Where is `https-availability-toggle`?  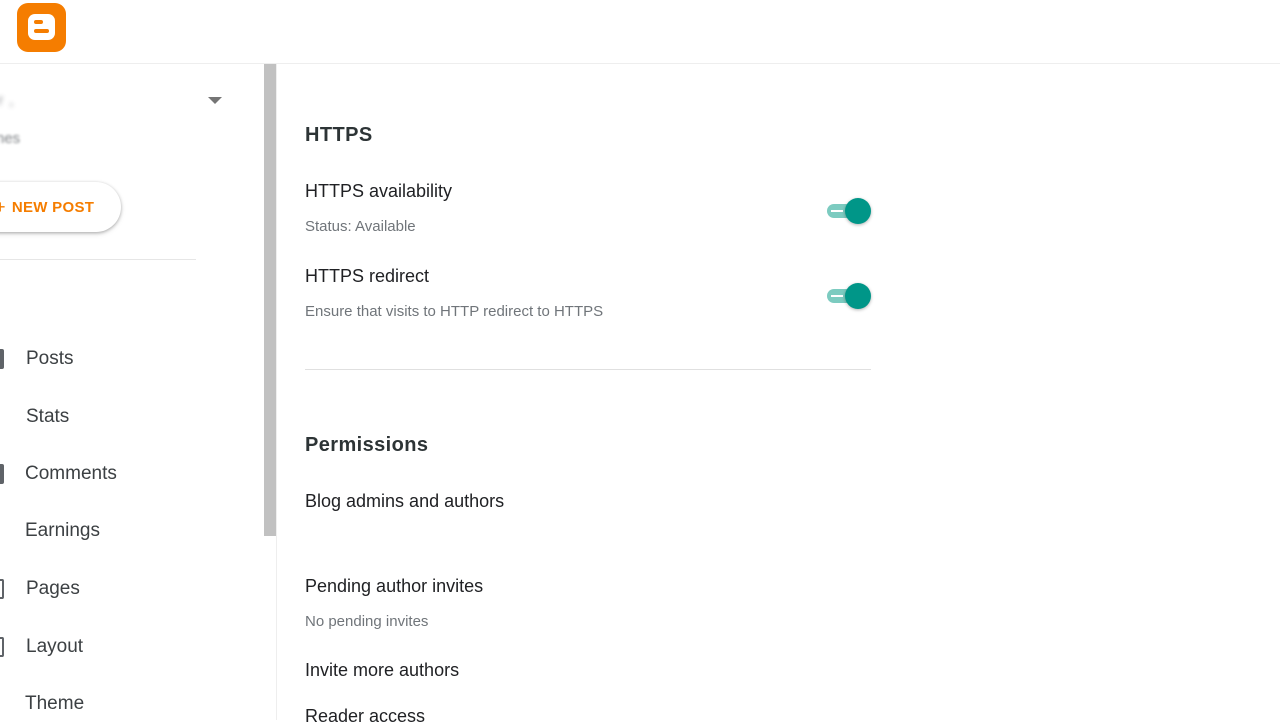 https-availability-toggle is located at coordinates (848, 211).